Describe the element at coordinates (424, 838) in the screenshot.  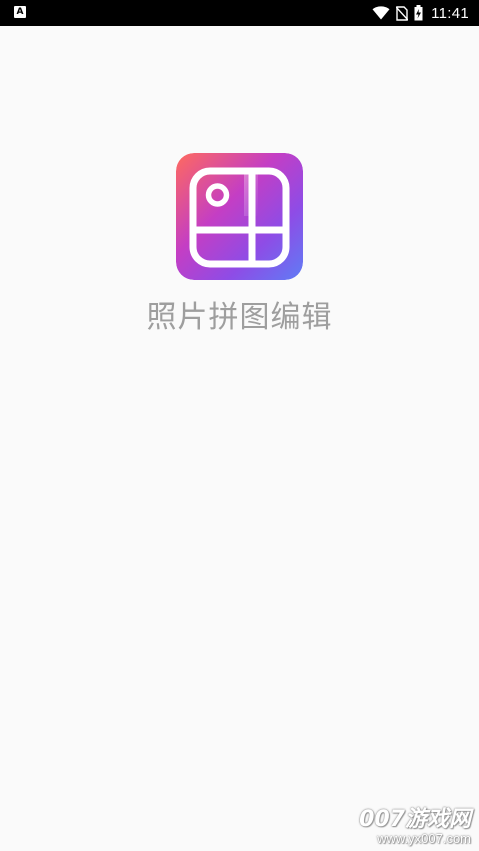
I see `watermark-url: www.yx007.com` at that location.